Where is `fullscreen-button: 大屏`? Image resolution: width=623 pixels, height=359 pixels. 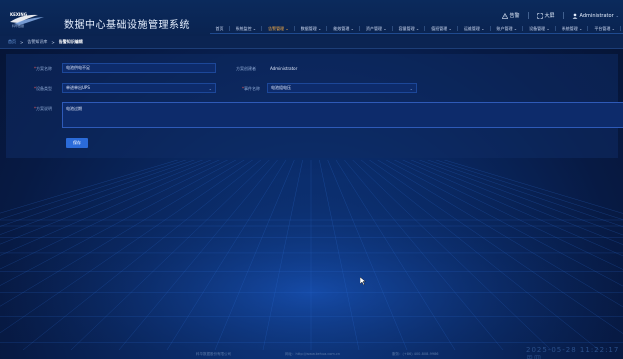
fullscreen-button: 大屏 is located at coordinates (545, 15).